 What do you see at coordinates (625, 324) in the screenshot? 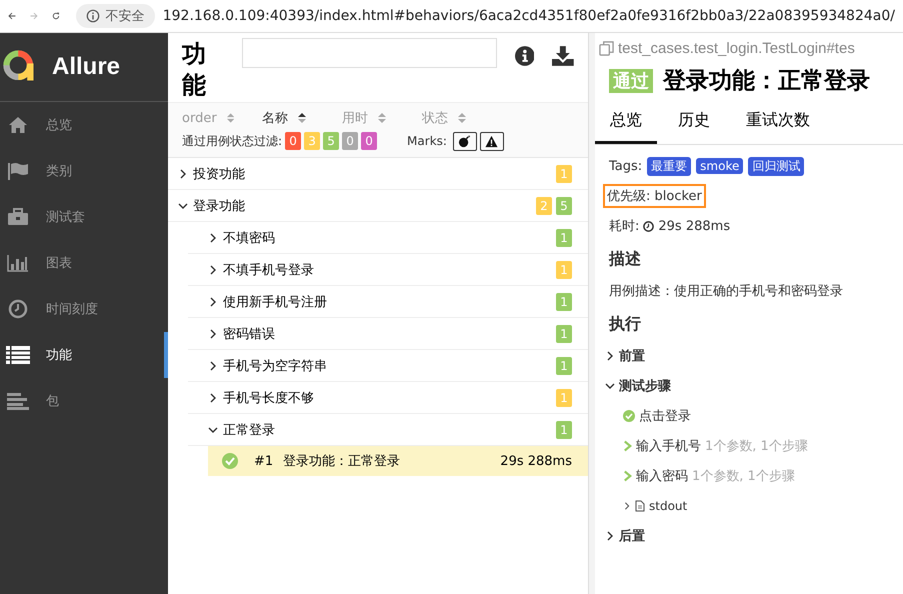
I see `section-heading: 执行` at bounding box center [625, 324].